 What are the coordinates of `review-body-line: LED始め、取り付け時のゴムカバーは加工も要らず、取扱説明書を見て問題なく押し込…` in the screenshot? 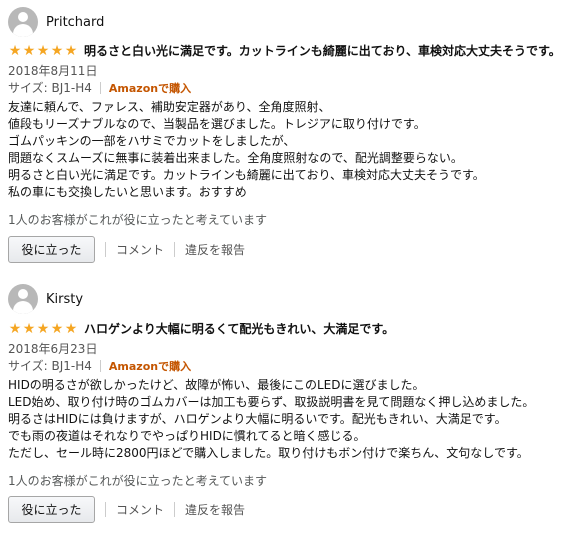 It's located at (271, 402).